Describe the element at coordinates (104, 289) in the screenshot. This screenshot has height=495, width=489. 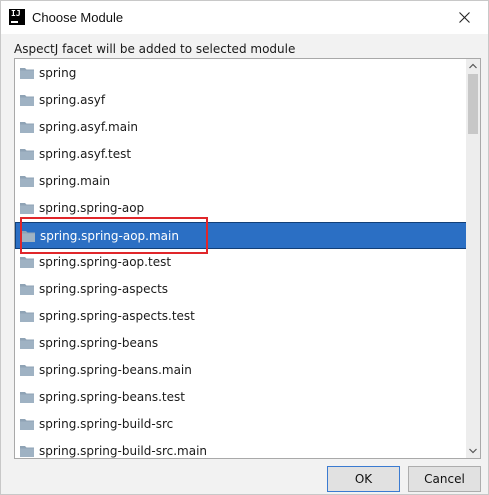
I see `module-name: spring.spring-aspects` at that location.